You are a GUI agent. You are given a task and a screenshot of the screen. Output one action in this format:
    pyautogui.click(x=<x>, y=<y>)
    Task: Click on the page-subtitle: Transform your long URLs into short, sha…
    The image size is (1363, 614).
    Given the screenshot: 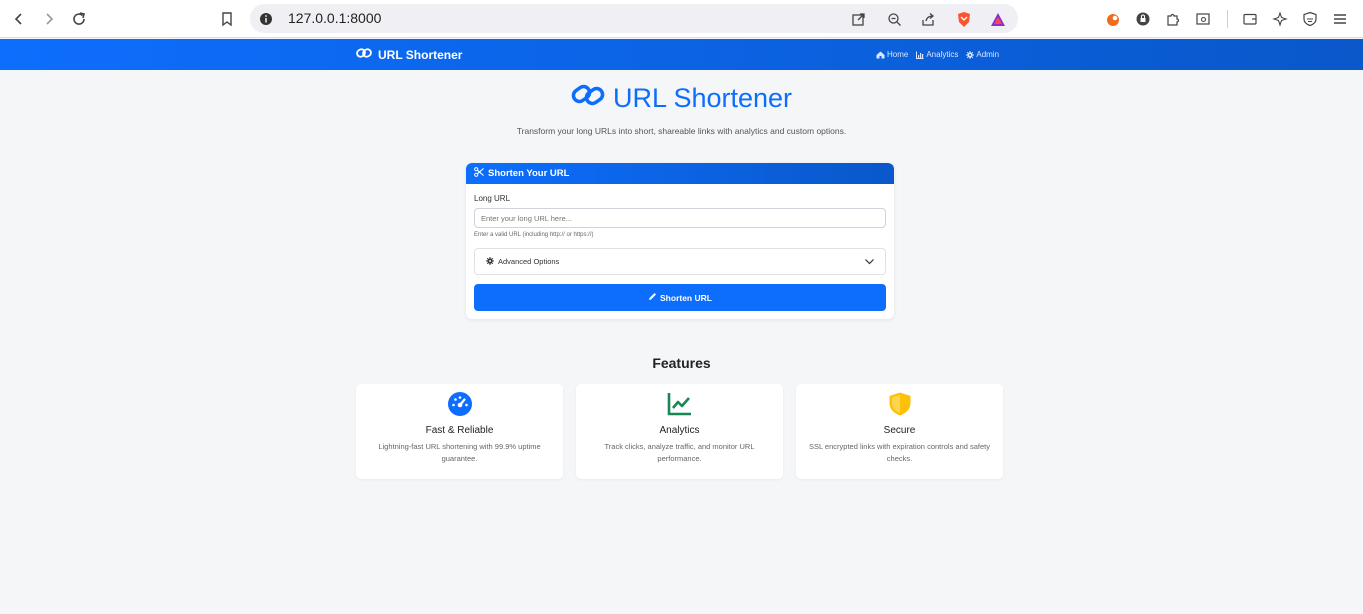 What is the action you would take?
    pyautogui.click(x=681, y=131)
    